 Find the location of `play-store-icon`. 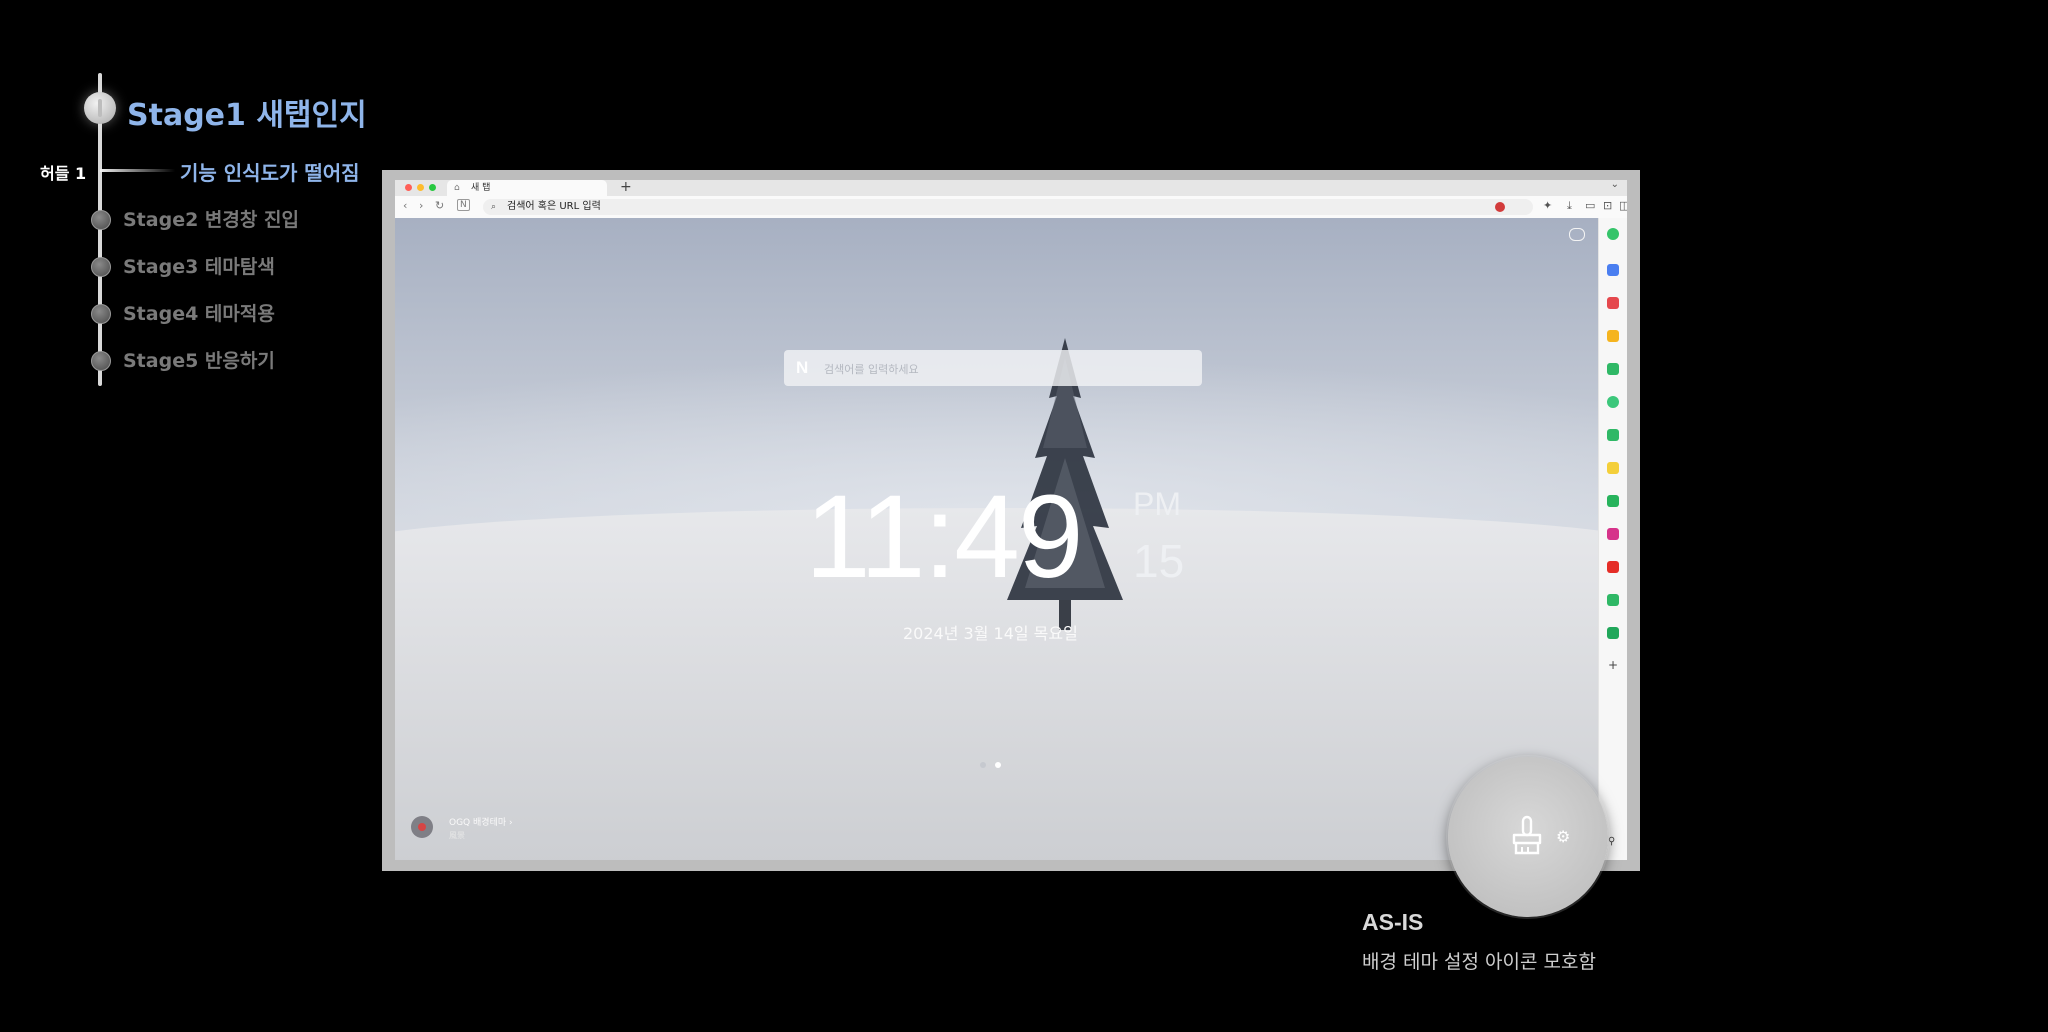

play-store-icon is located at coordinates (1613, 501).